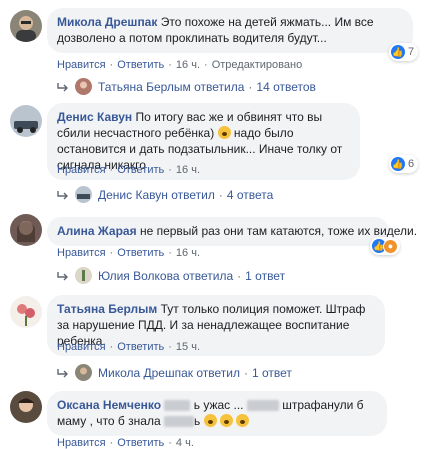  What do you see at coordinates (257, 65) in the screenshot?
I see `edited-label: Отредактировано` at bounding box center [257, 65].